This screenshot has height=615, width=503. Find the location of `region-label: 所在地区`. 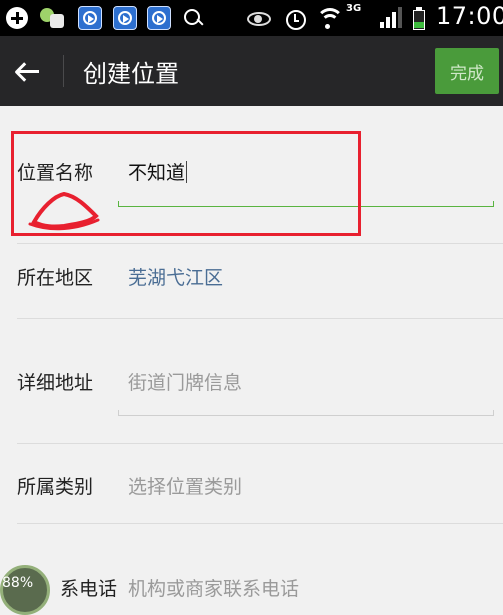

region-label: 所在地区 is located at coordinates (55, 278).